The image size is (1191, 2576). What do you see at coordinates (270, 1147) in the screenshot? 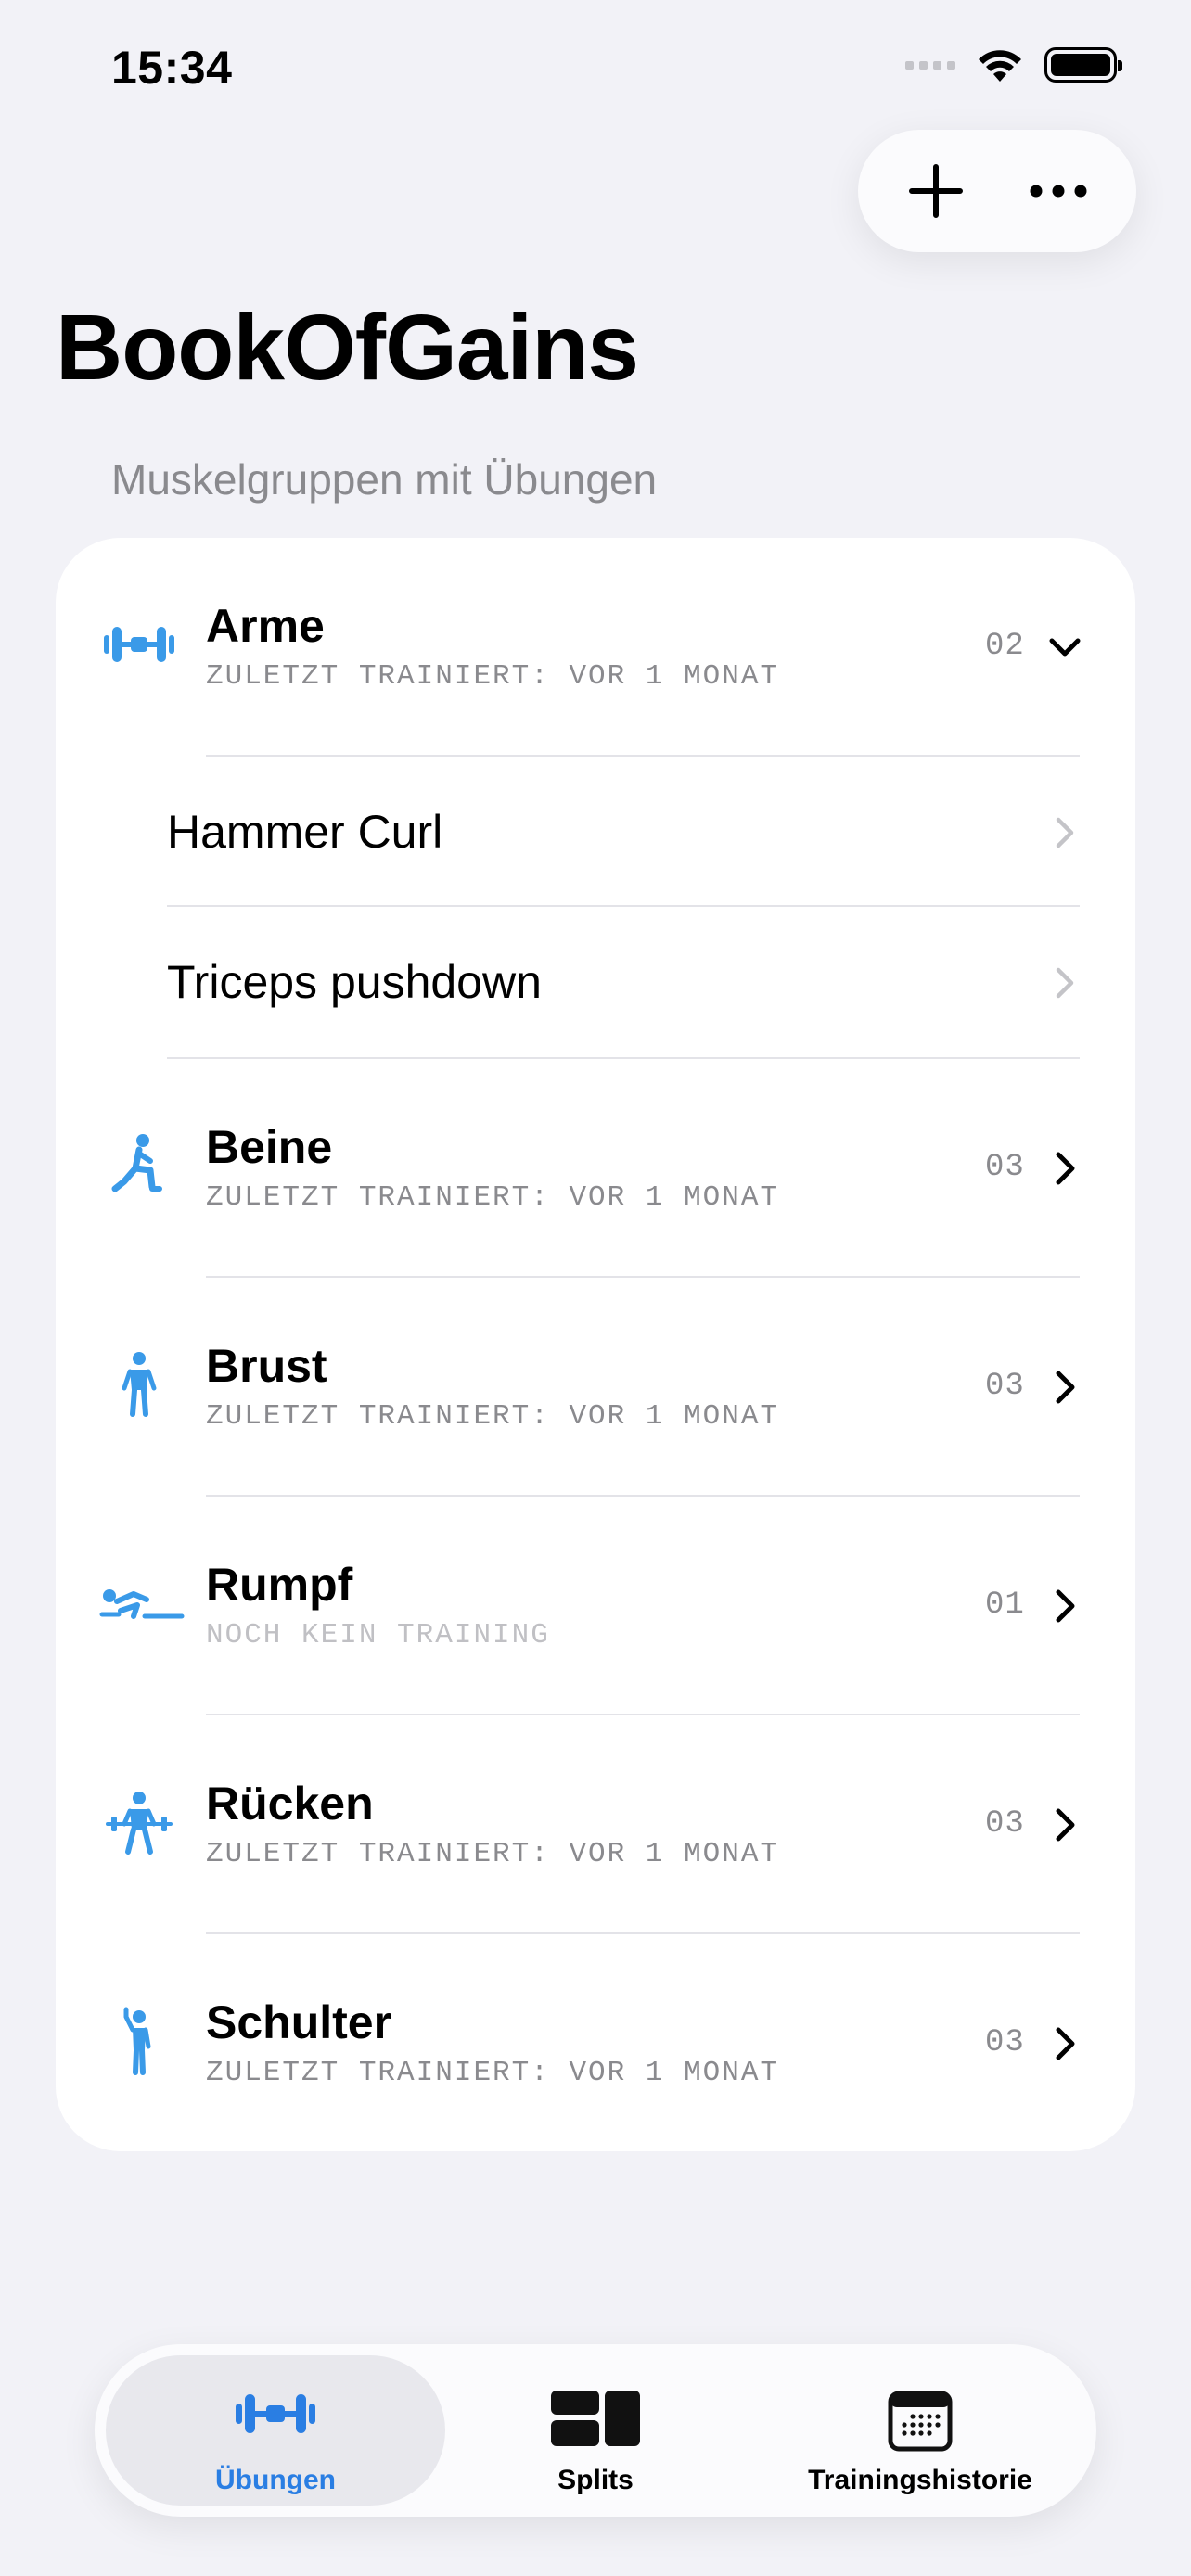
I see `group-name: Beine` at bounding box center [270, 1147].